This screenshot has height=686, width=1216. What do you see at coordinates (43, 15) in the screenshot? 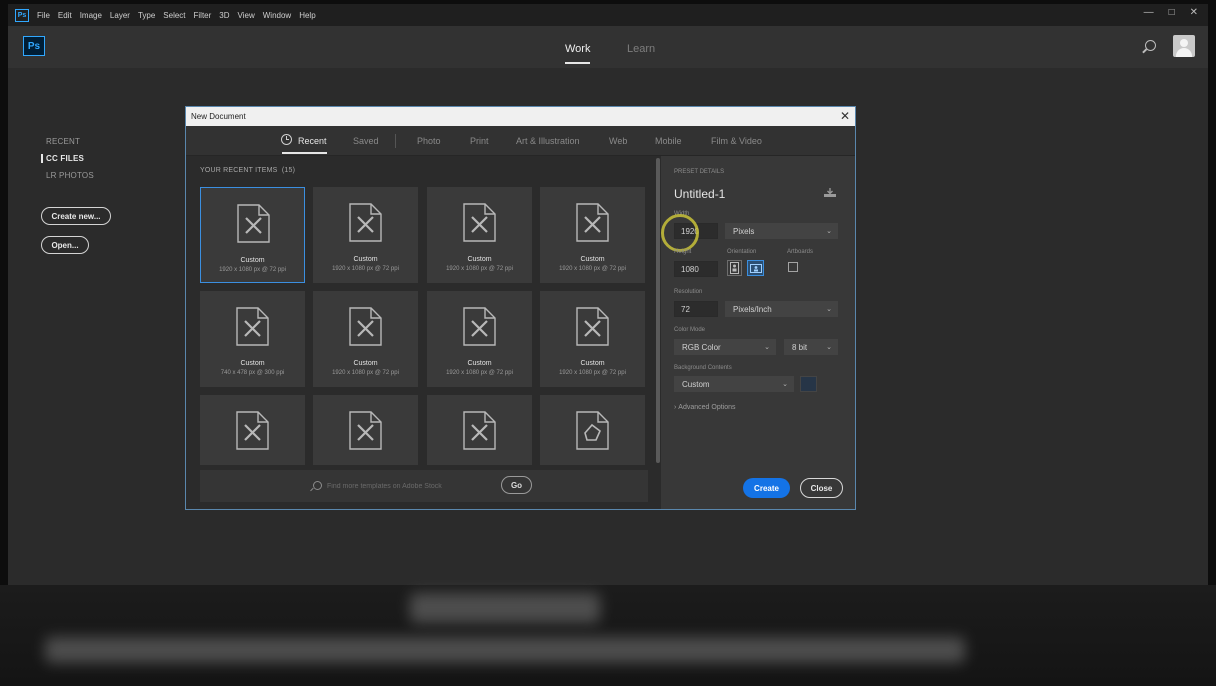
I see `menu-file: File` at bounding box center [43, 15].